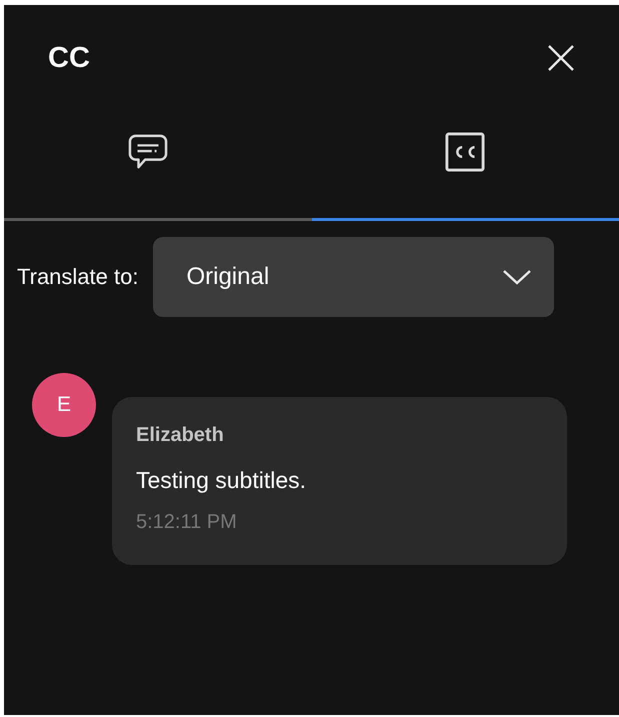 Image resolution: width=619 pixels, height=717 pixels. Describe the element at coordinates (187, 522) in the screenshot. I see `message-time: 5:12:11 PM` at that location.